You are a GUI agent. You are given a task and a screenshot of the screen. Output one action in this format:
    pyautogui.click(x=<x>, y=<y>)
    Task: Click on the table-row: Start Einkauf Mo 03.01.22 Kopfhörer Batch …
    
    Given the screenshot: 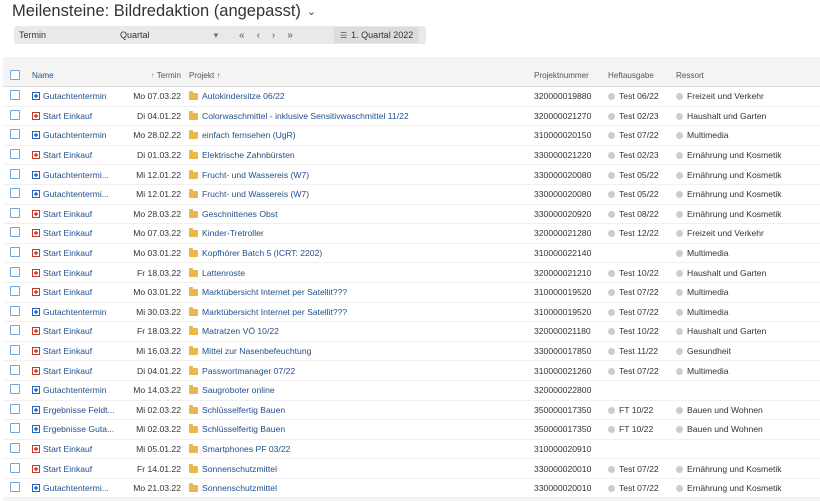 What is the action you would take?
    pyautogui.click(x=411, y=253)
    